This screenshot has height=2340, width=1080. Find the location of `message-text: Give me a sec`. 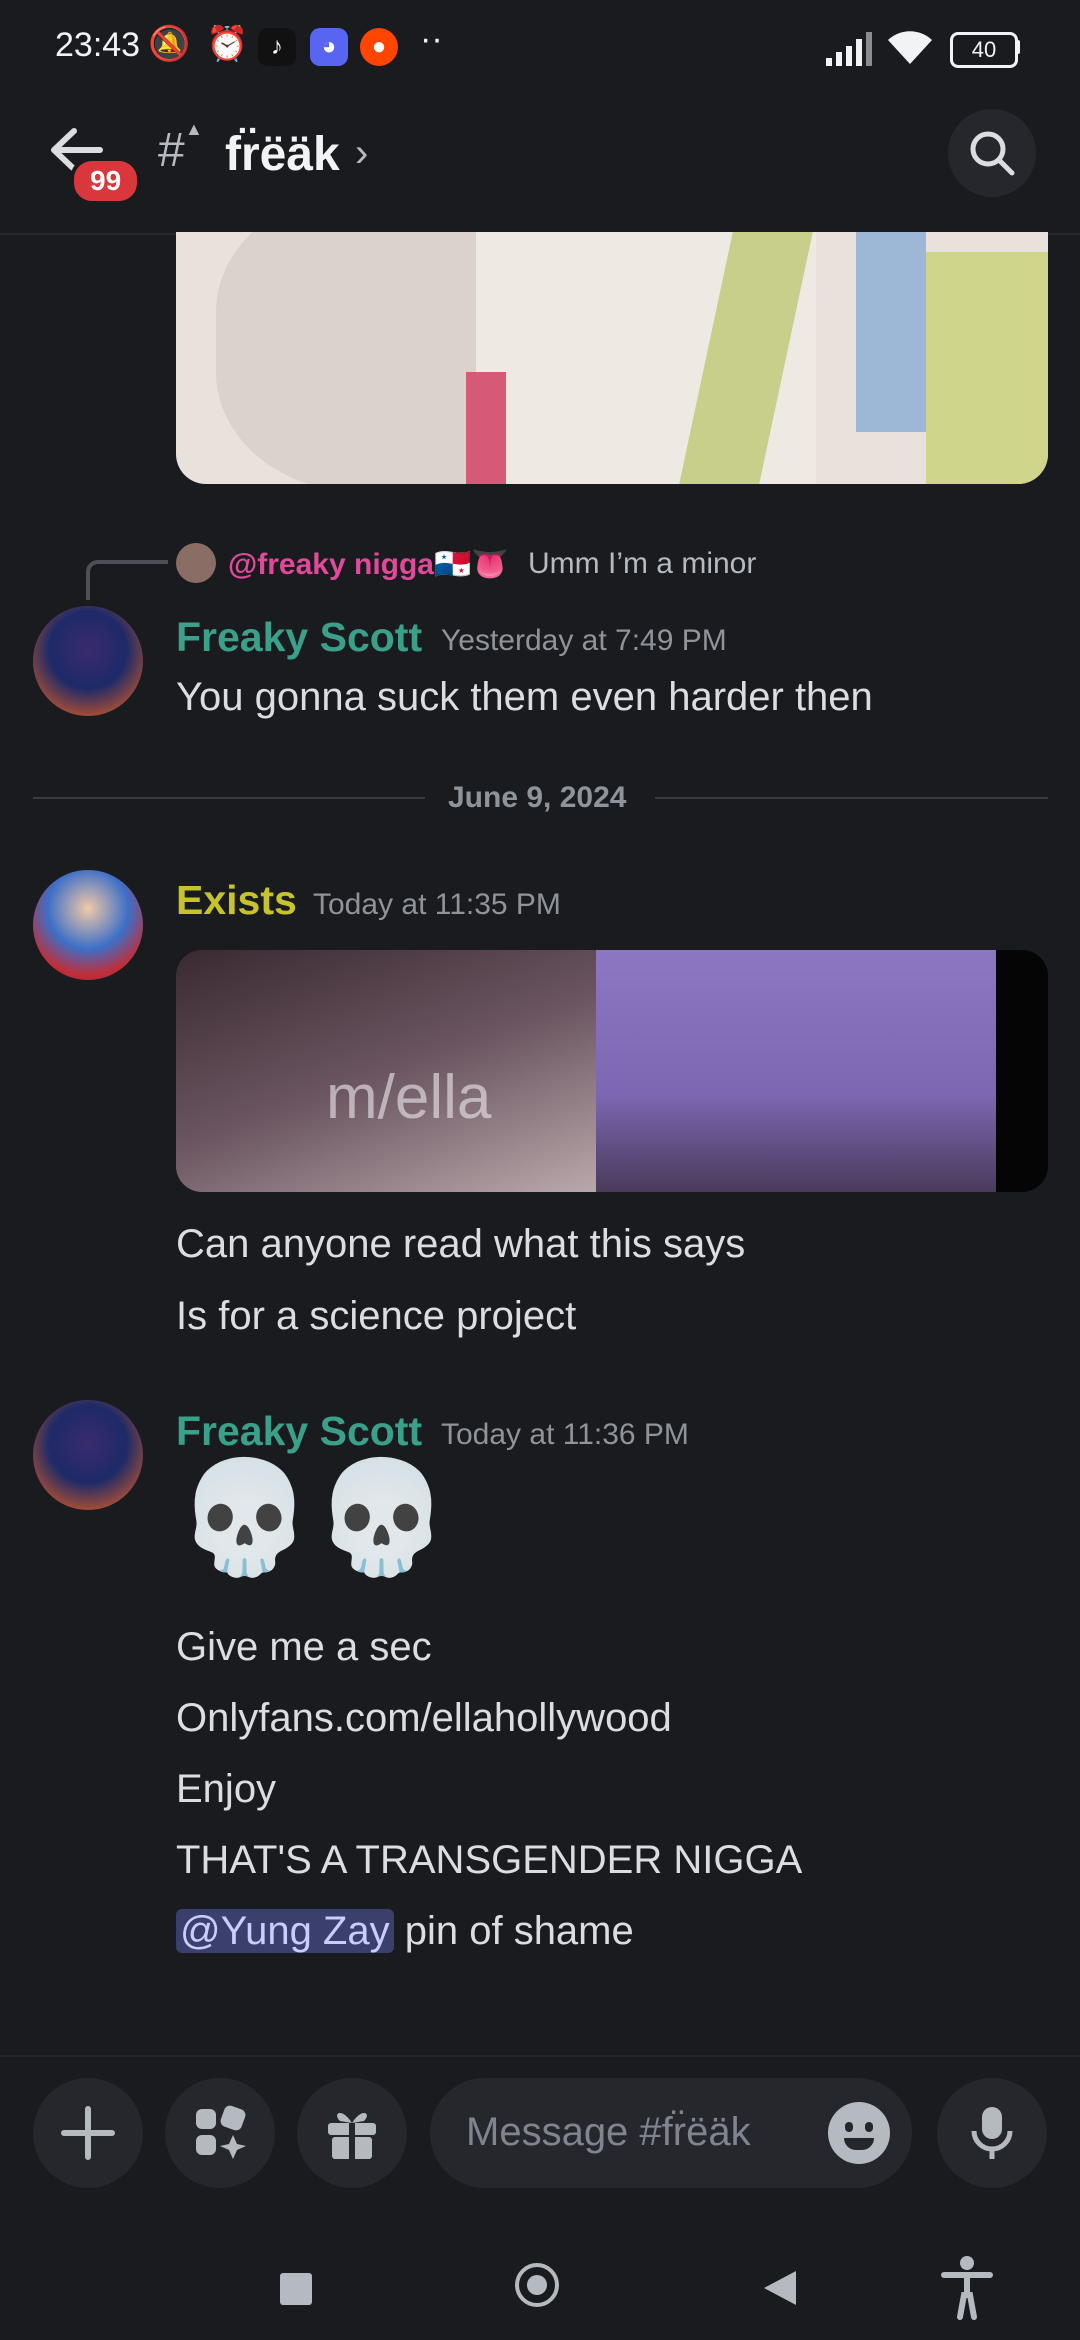

message-text: Give me a sec is located at coordinates (304, 1647).